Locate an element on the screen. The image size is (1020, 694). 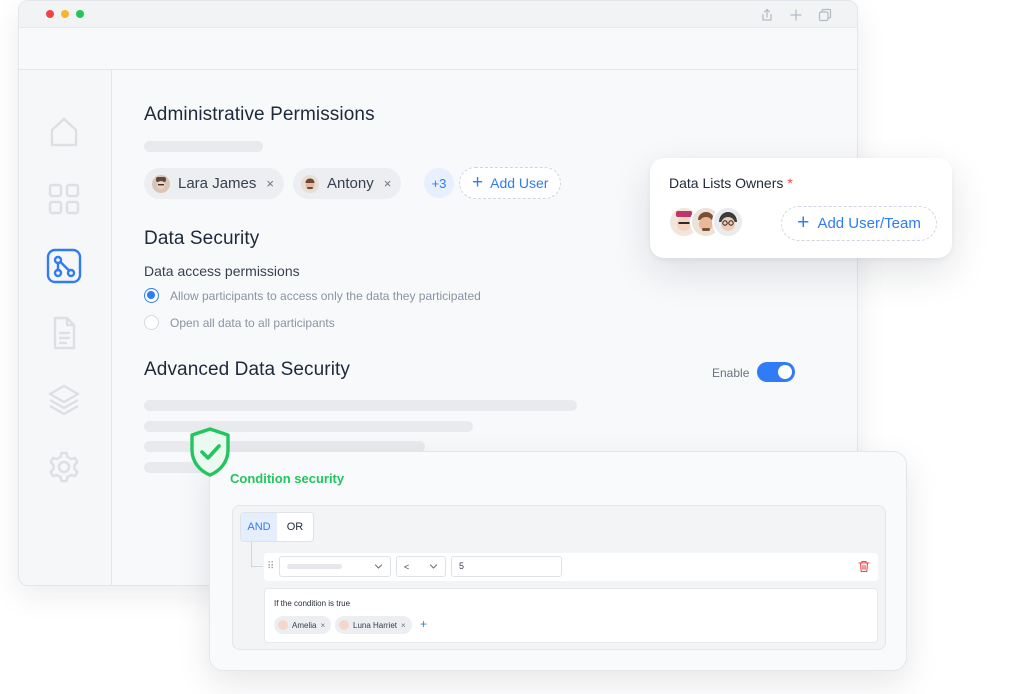
drag-handle-icon: ⠿ is located at coordinates (270, 566).